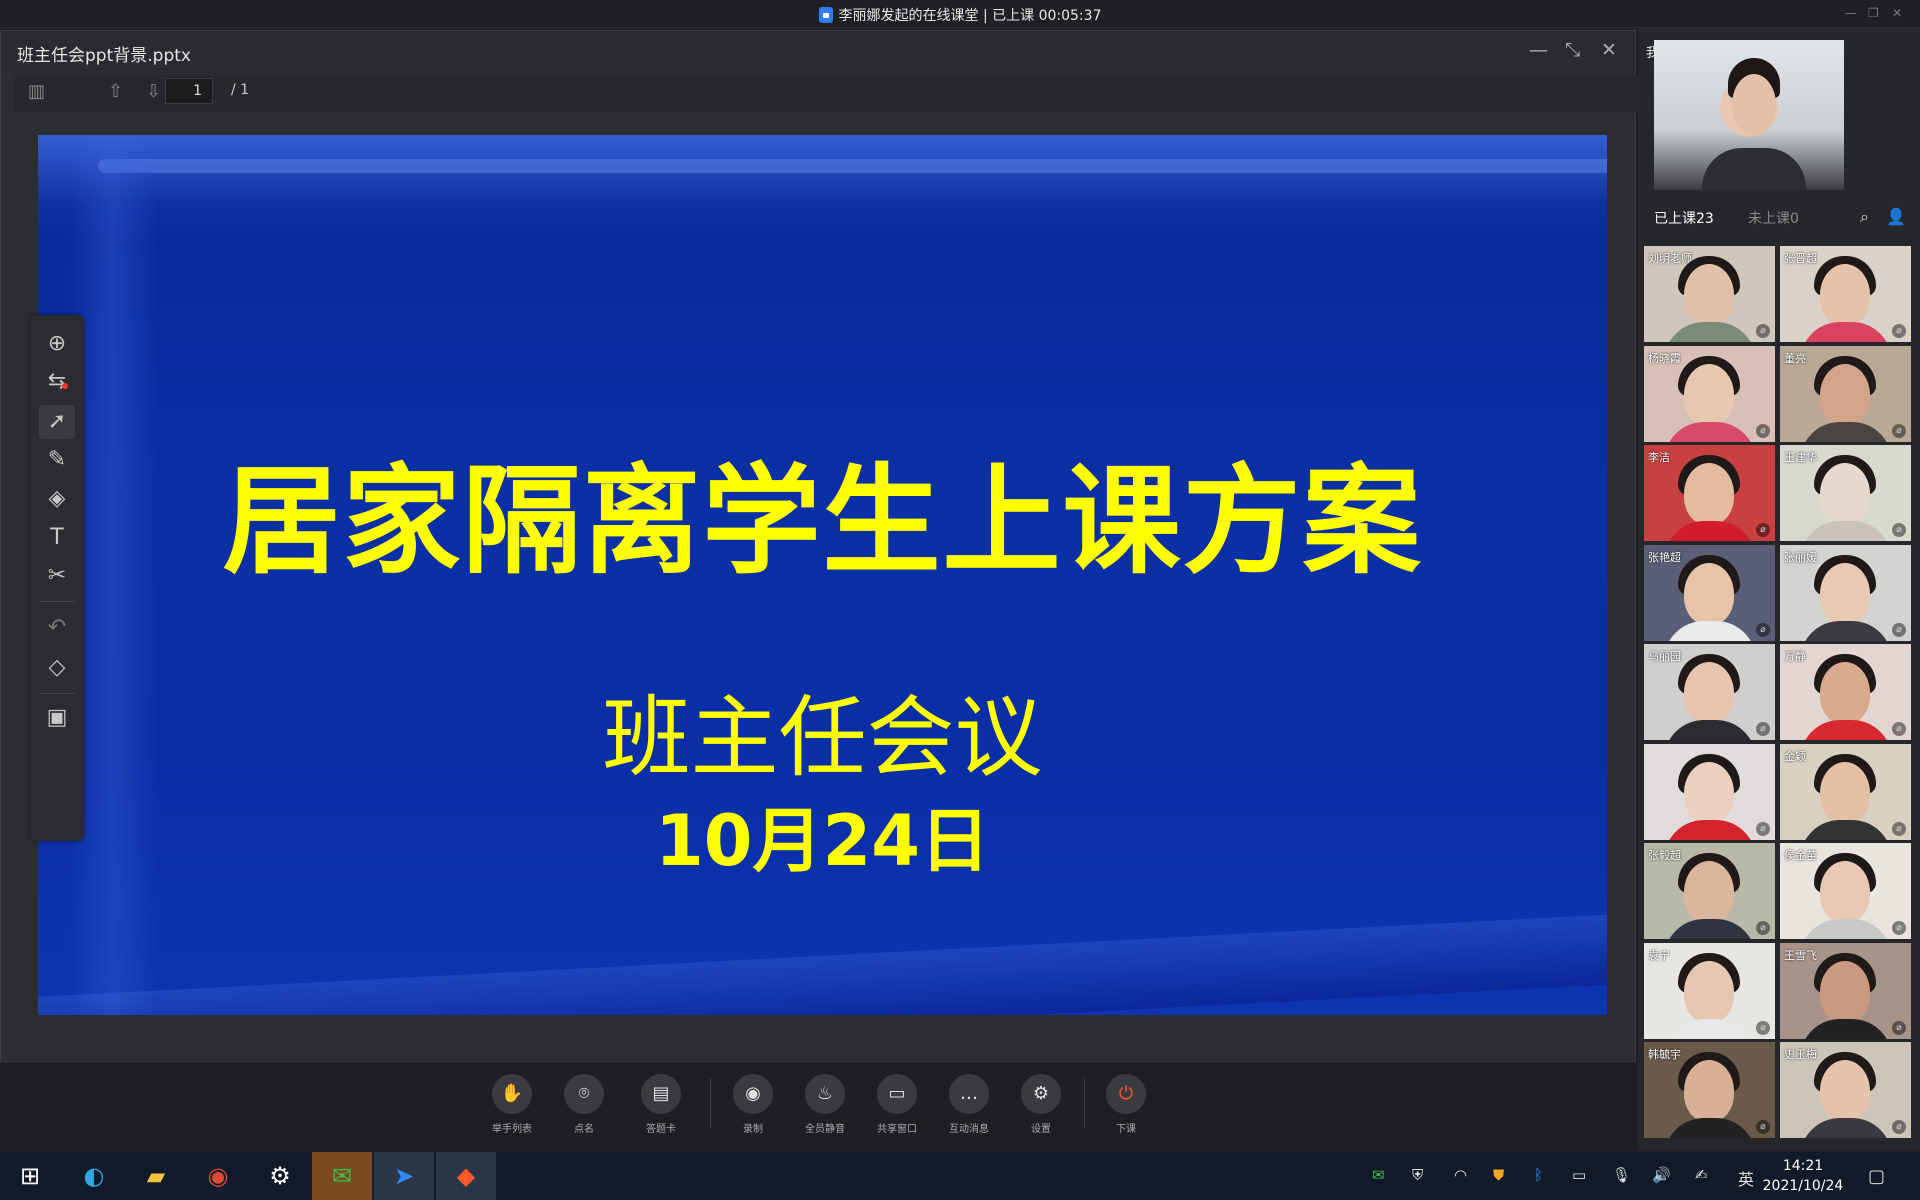 The image size is (1920, 1200). What do you see at coordinates (30, 1176) in the screenshot?
I see `windows-start-icon: ⊞` at bounding box center [30, 1176].